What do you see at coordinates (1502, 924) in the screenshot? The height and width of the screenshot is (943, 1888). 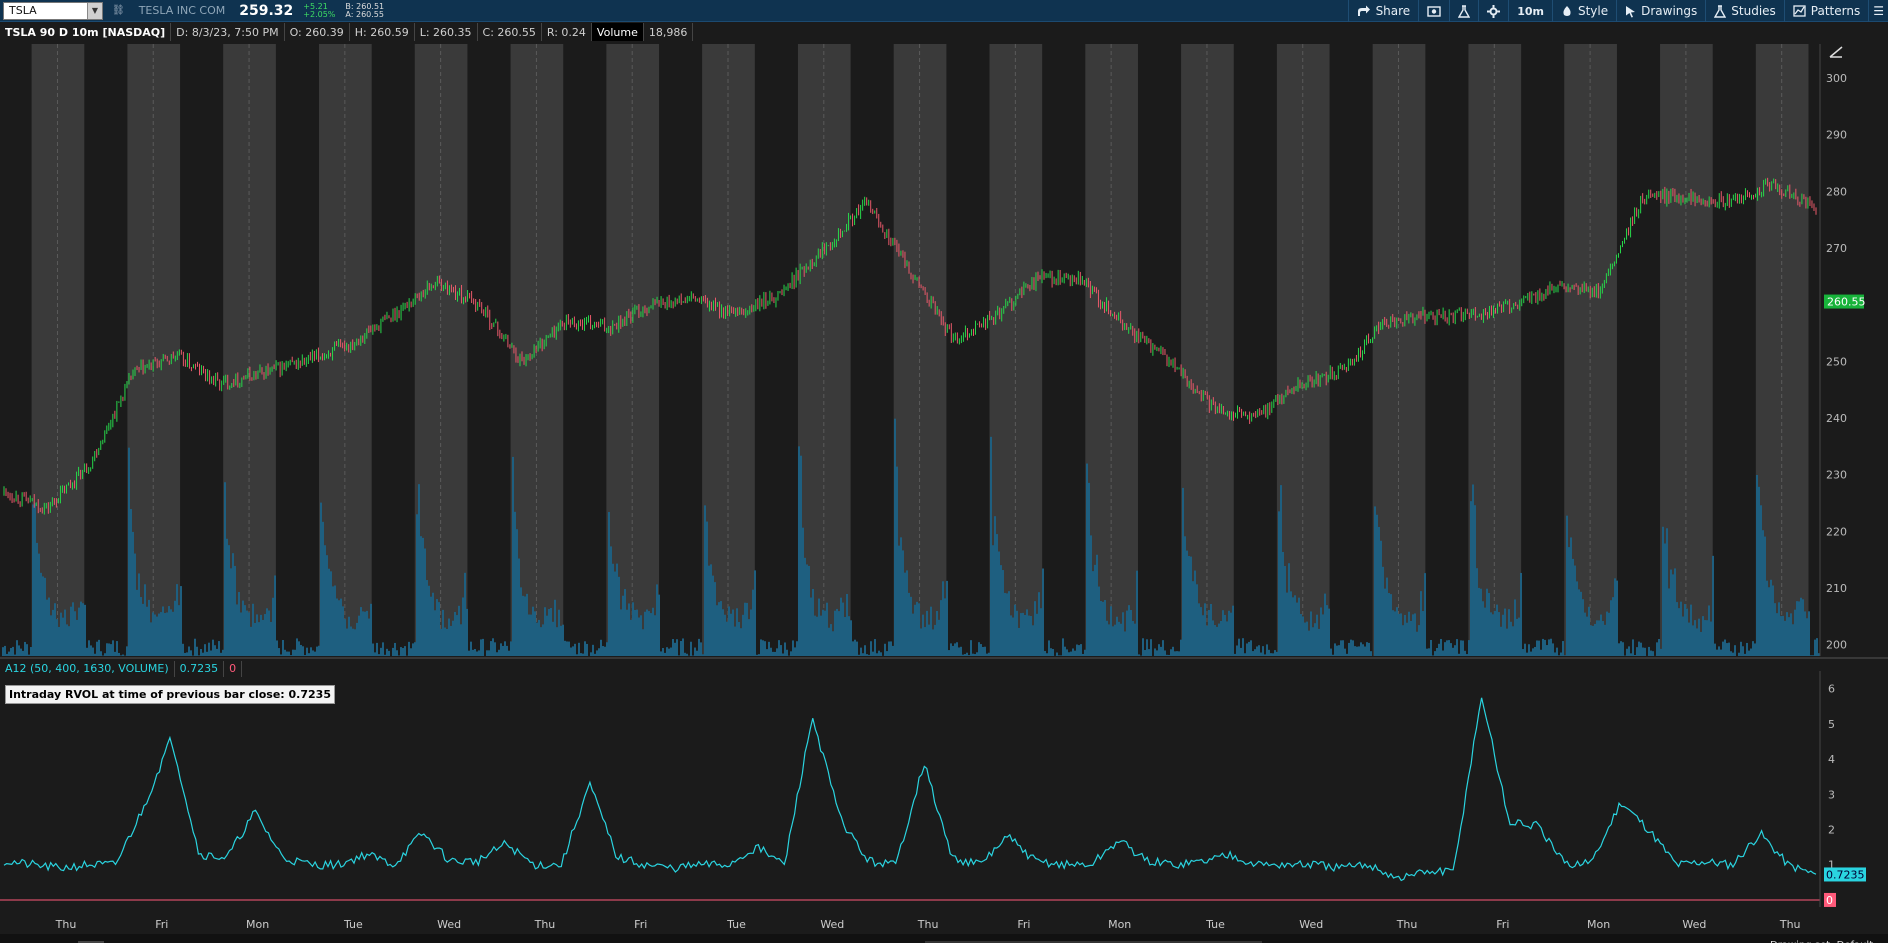 I see `time-tick-label: Fri` at bounding box center [1502, 924].